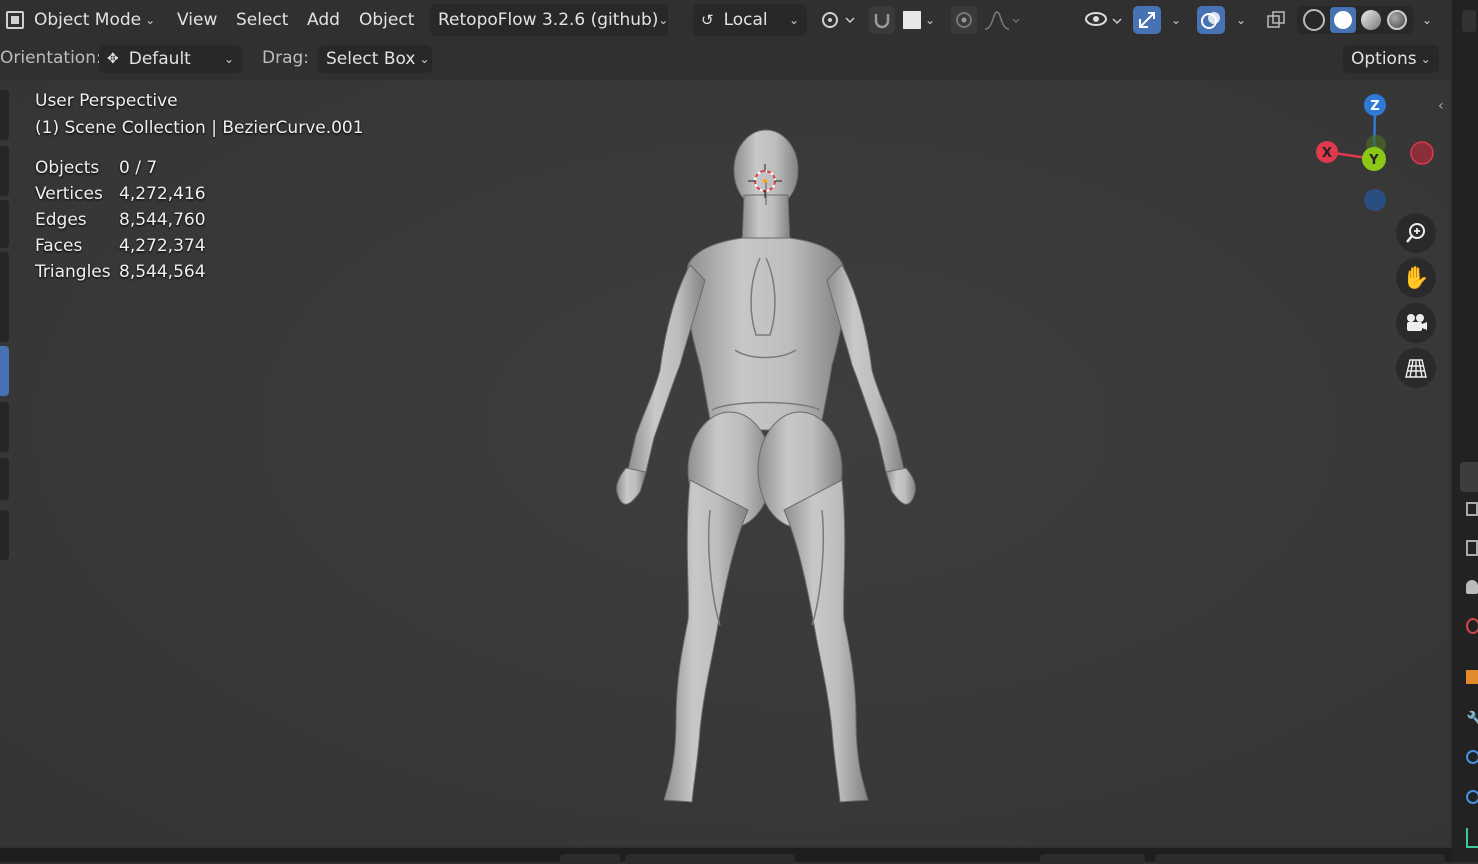  I want to click on projection-toggle-button, so click(1416, 368).